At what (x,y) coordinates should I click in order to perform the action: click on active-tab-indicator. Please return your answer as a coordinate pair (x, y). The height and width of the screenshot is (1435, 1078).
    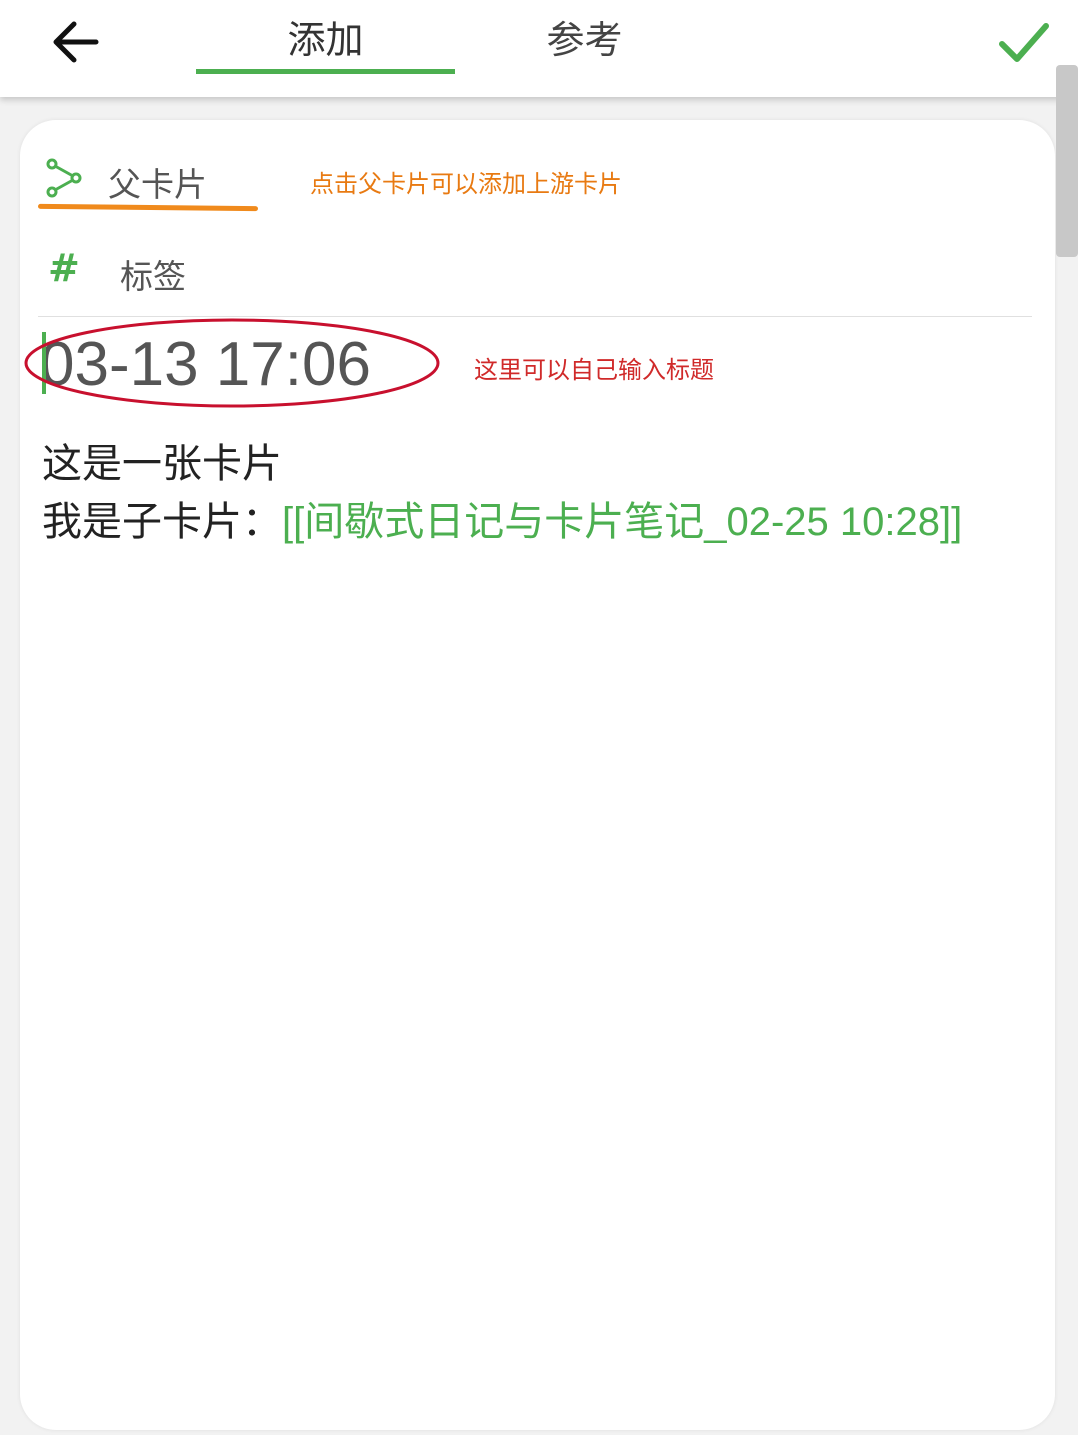
    Looking at the image, I should click on (325, 71).